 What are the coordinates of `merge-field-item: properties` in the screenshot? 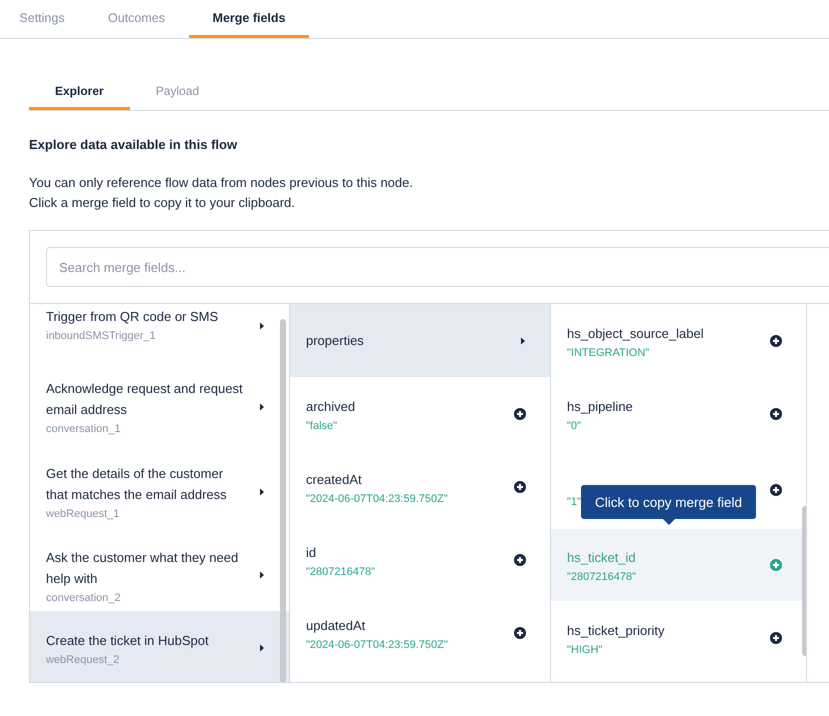 It's located at (420, 340).